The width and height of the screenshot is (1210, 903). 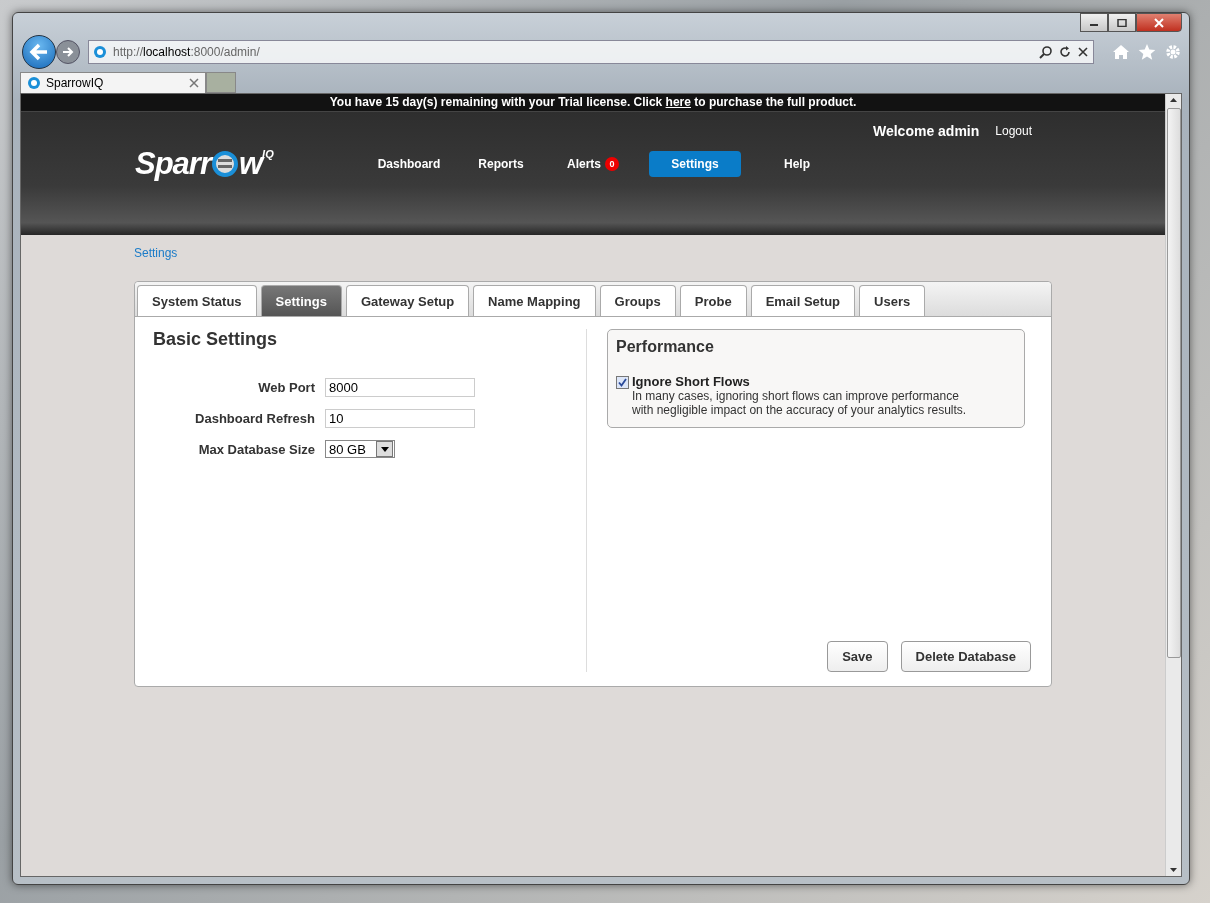 What do you see at coordinates (691, 381) in the screenshot?
I see `option-label: Ignore Short Flows` at bounding box center [691, 381].